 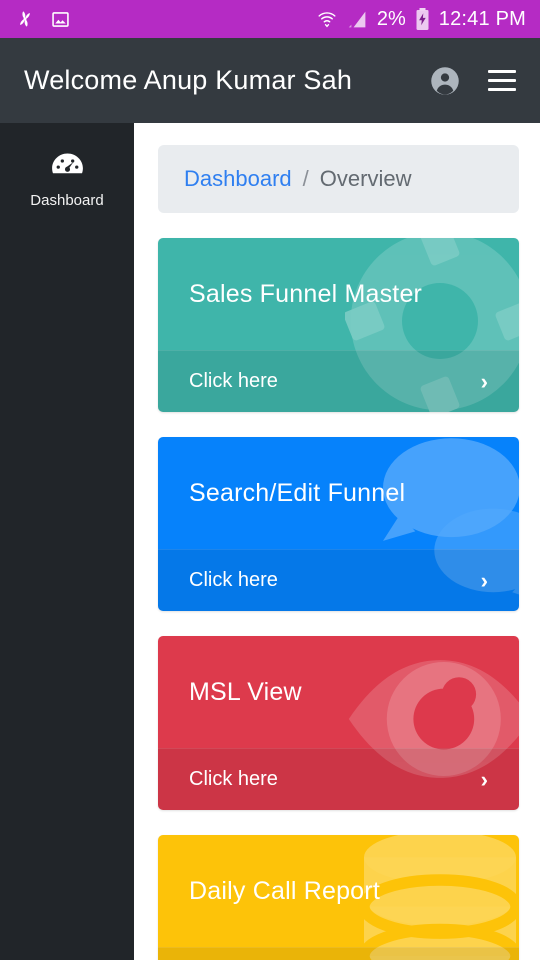 I want to click on battery-percent-label: 2%, so click(x=391, y=18).